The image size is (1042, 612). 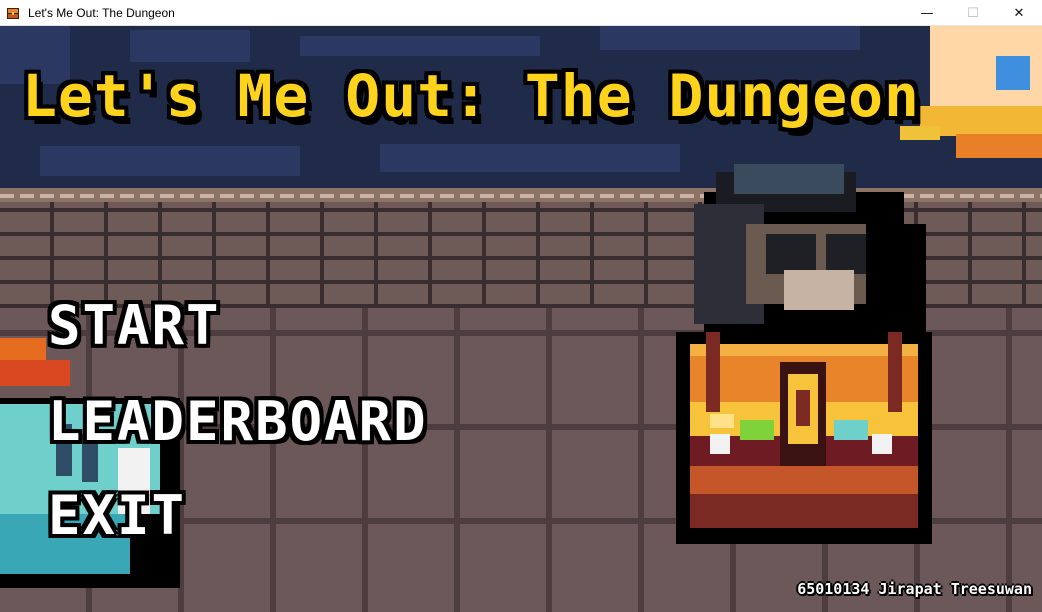 I want to click on minimize-button: —, so click(x=927, y=13).